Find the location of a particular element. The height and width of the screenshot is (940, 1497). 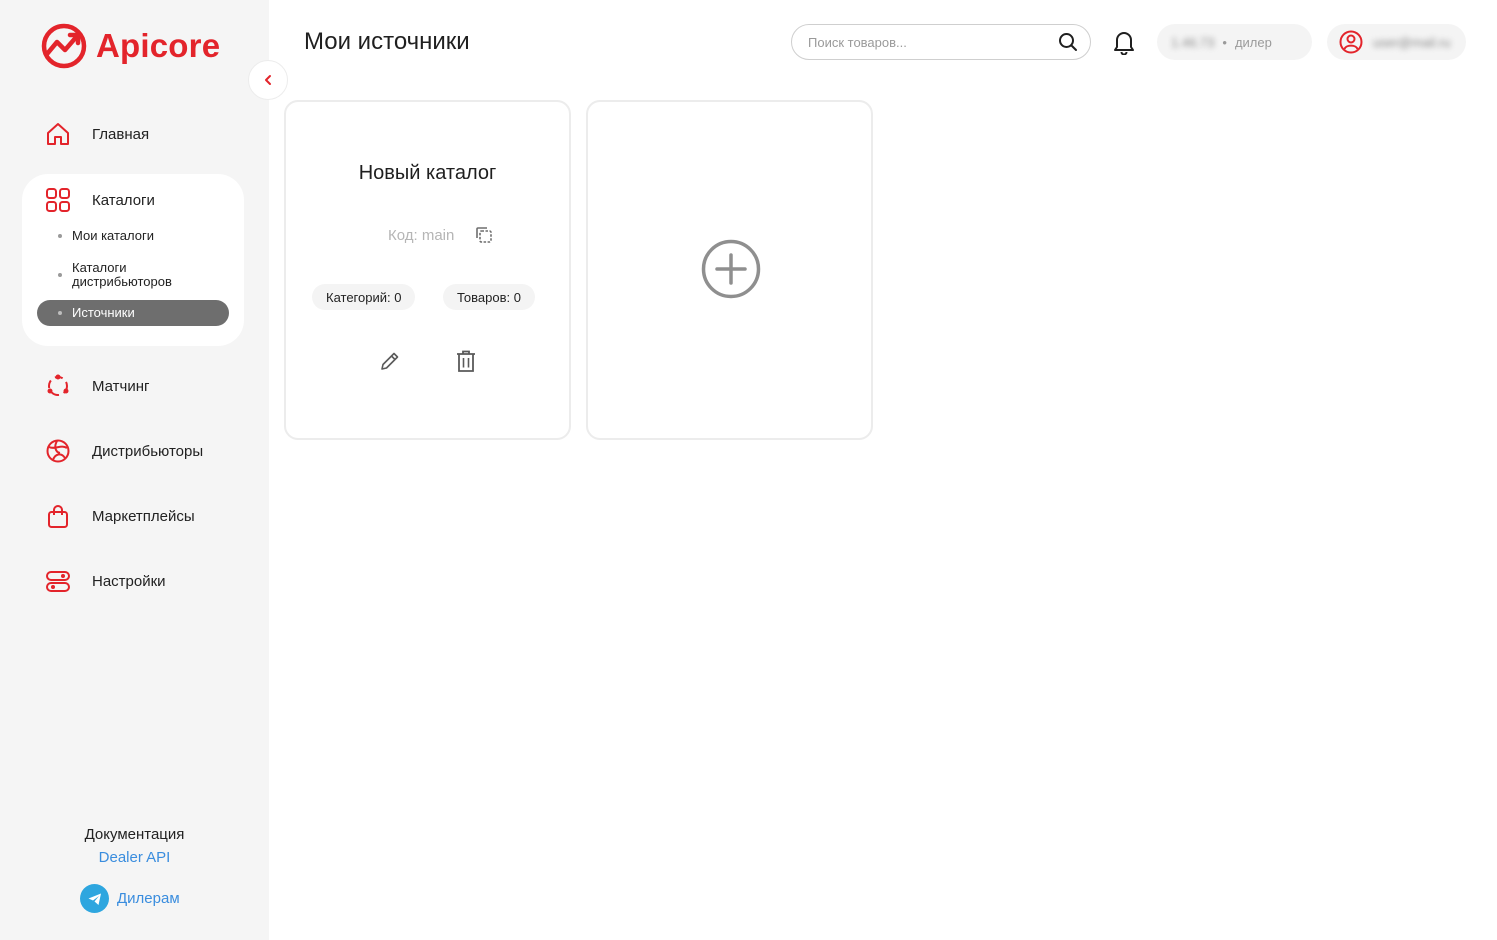

sidebar-subitem-distributor-catalogs: Каталоги дистрибьюторов is located at coordinates (117, 275).